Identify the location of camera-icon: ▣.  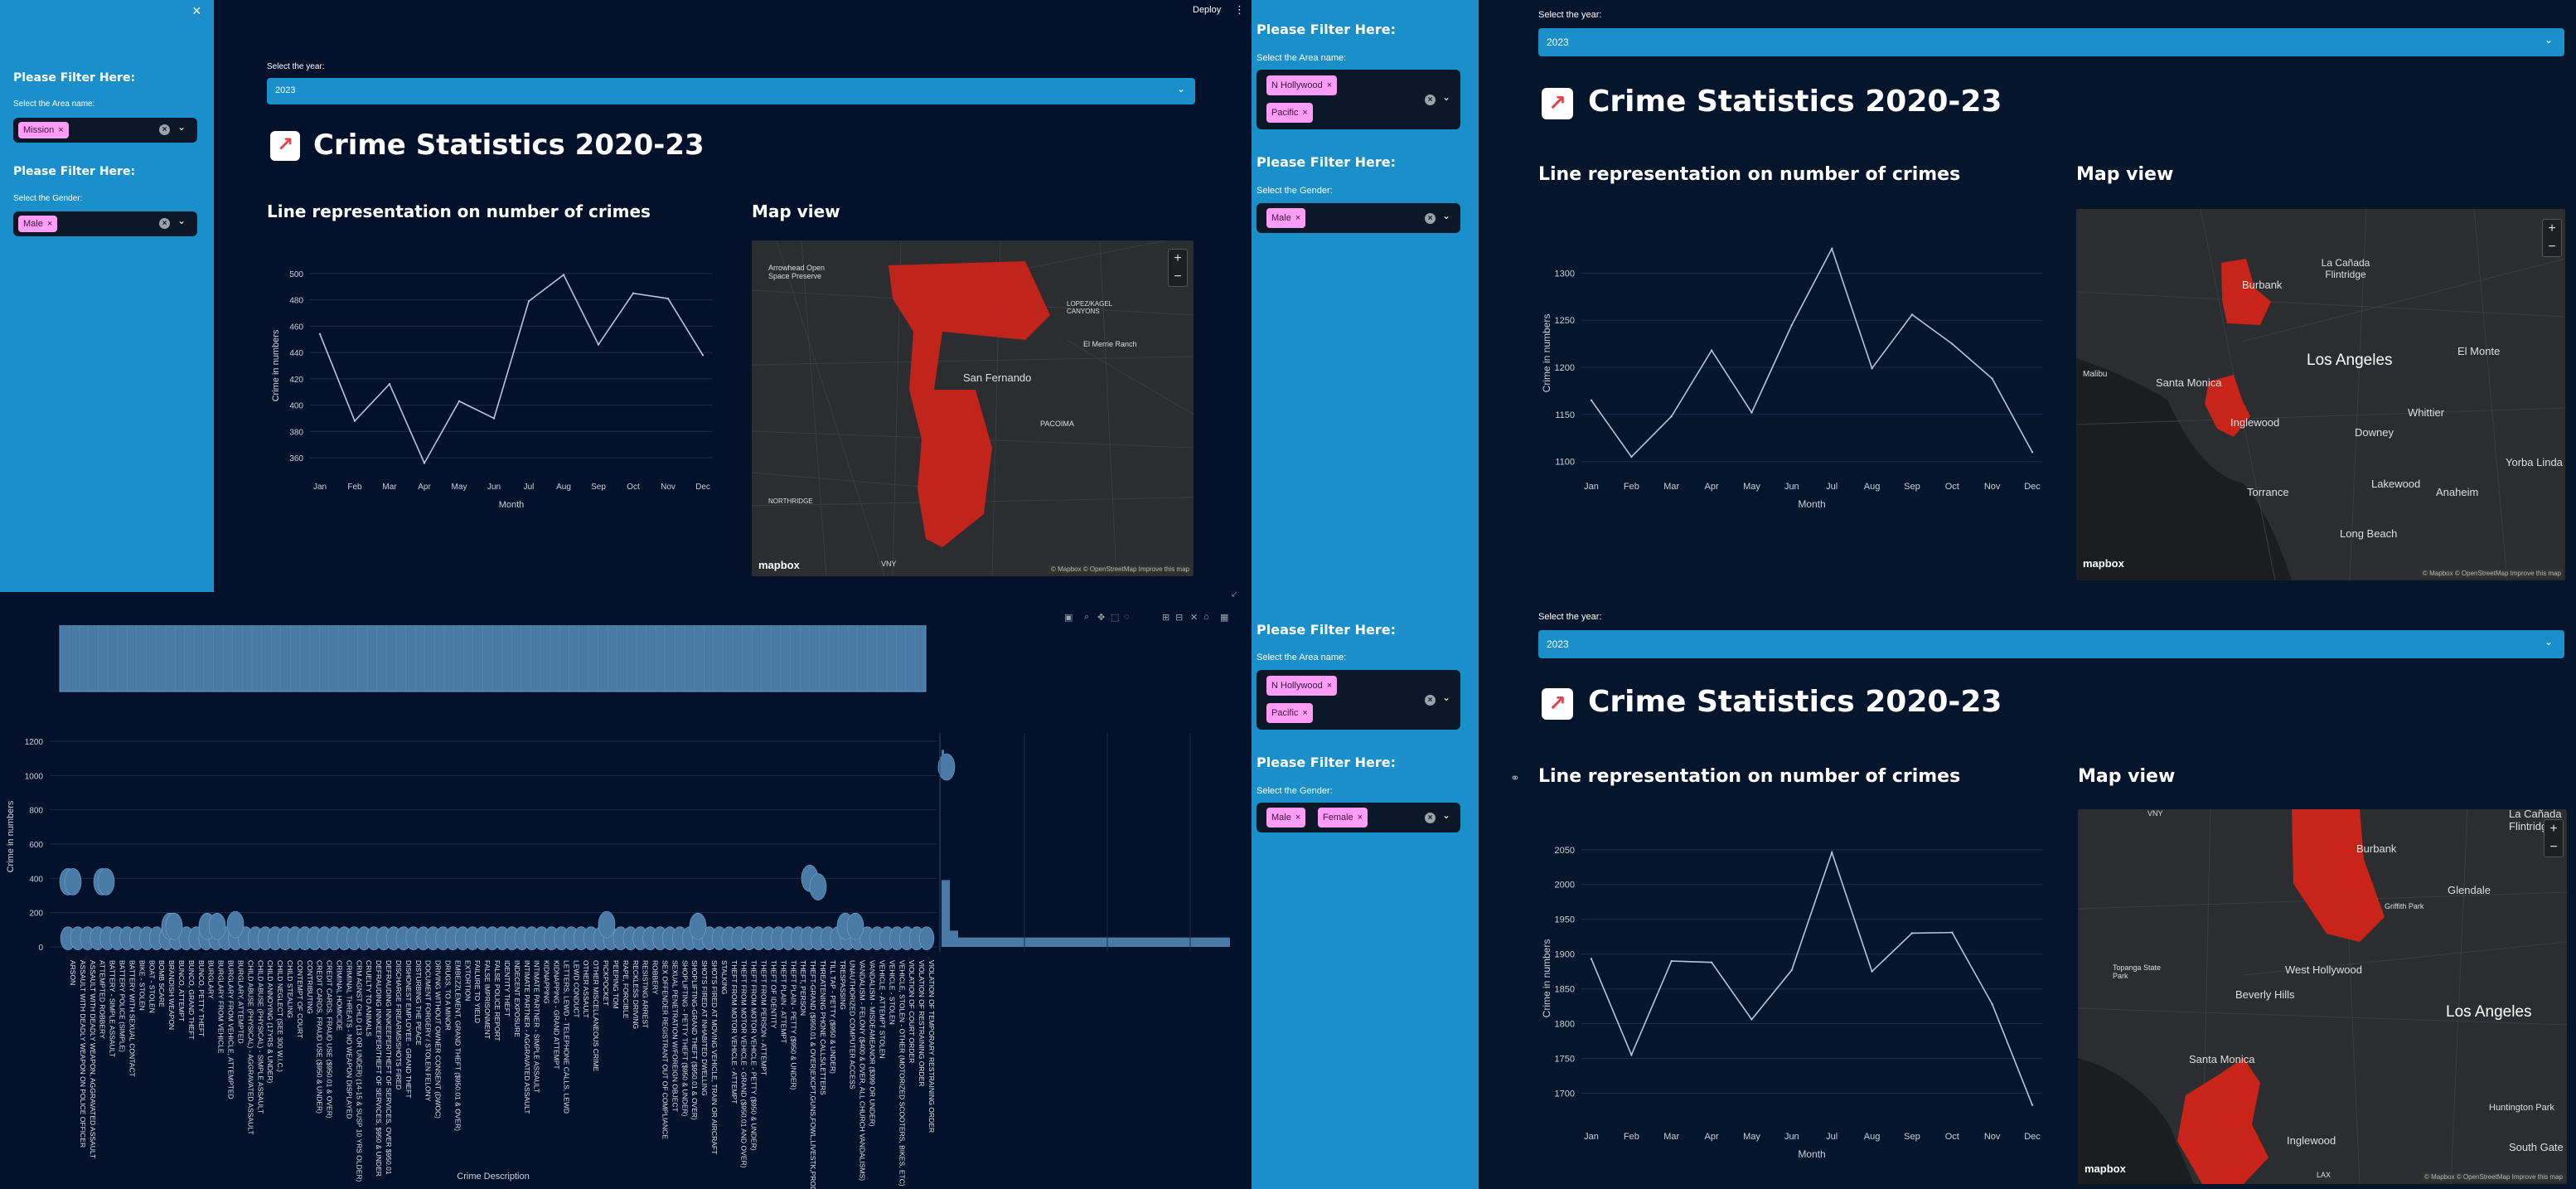
(1068, 617).